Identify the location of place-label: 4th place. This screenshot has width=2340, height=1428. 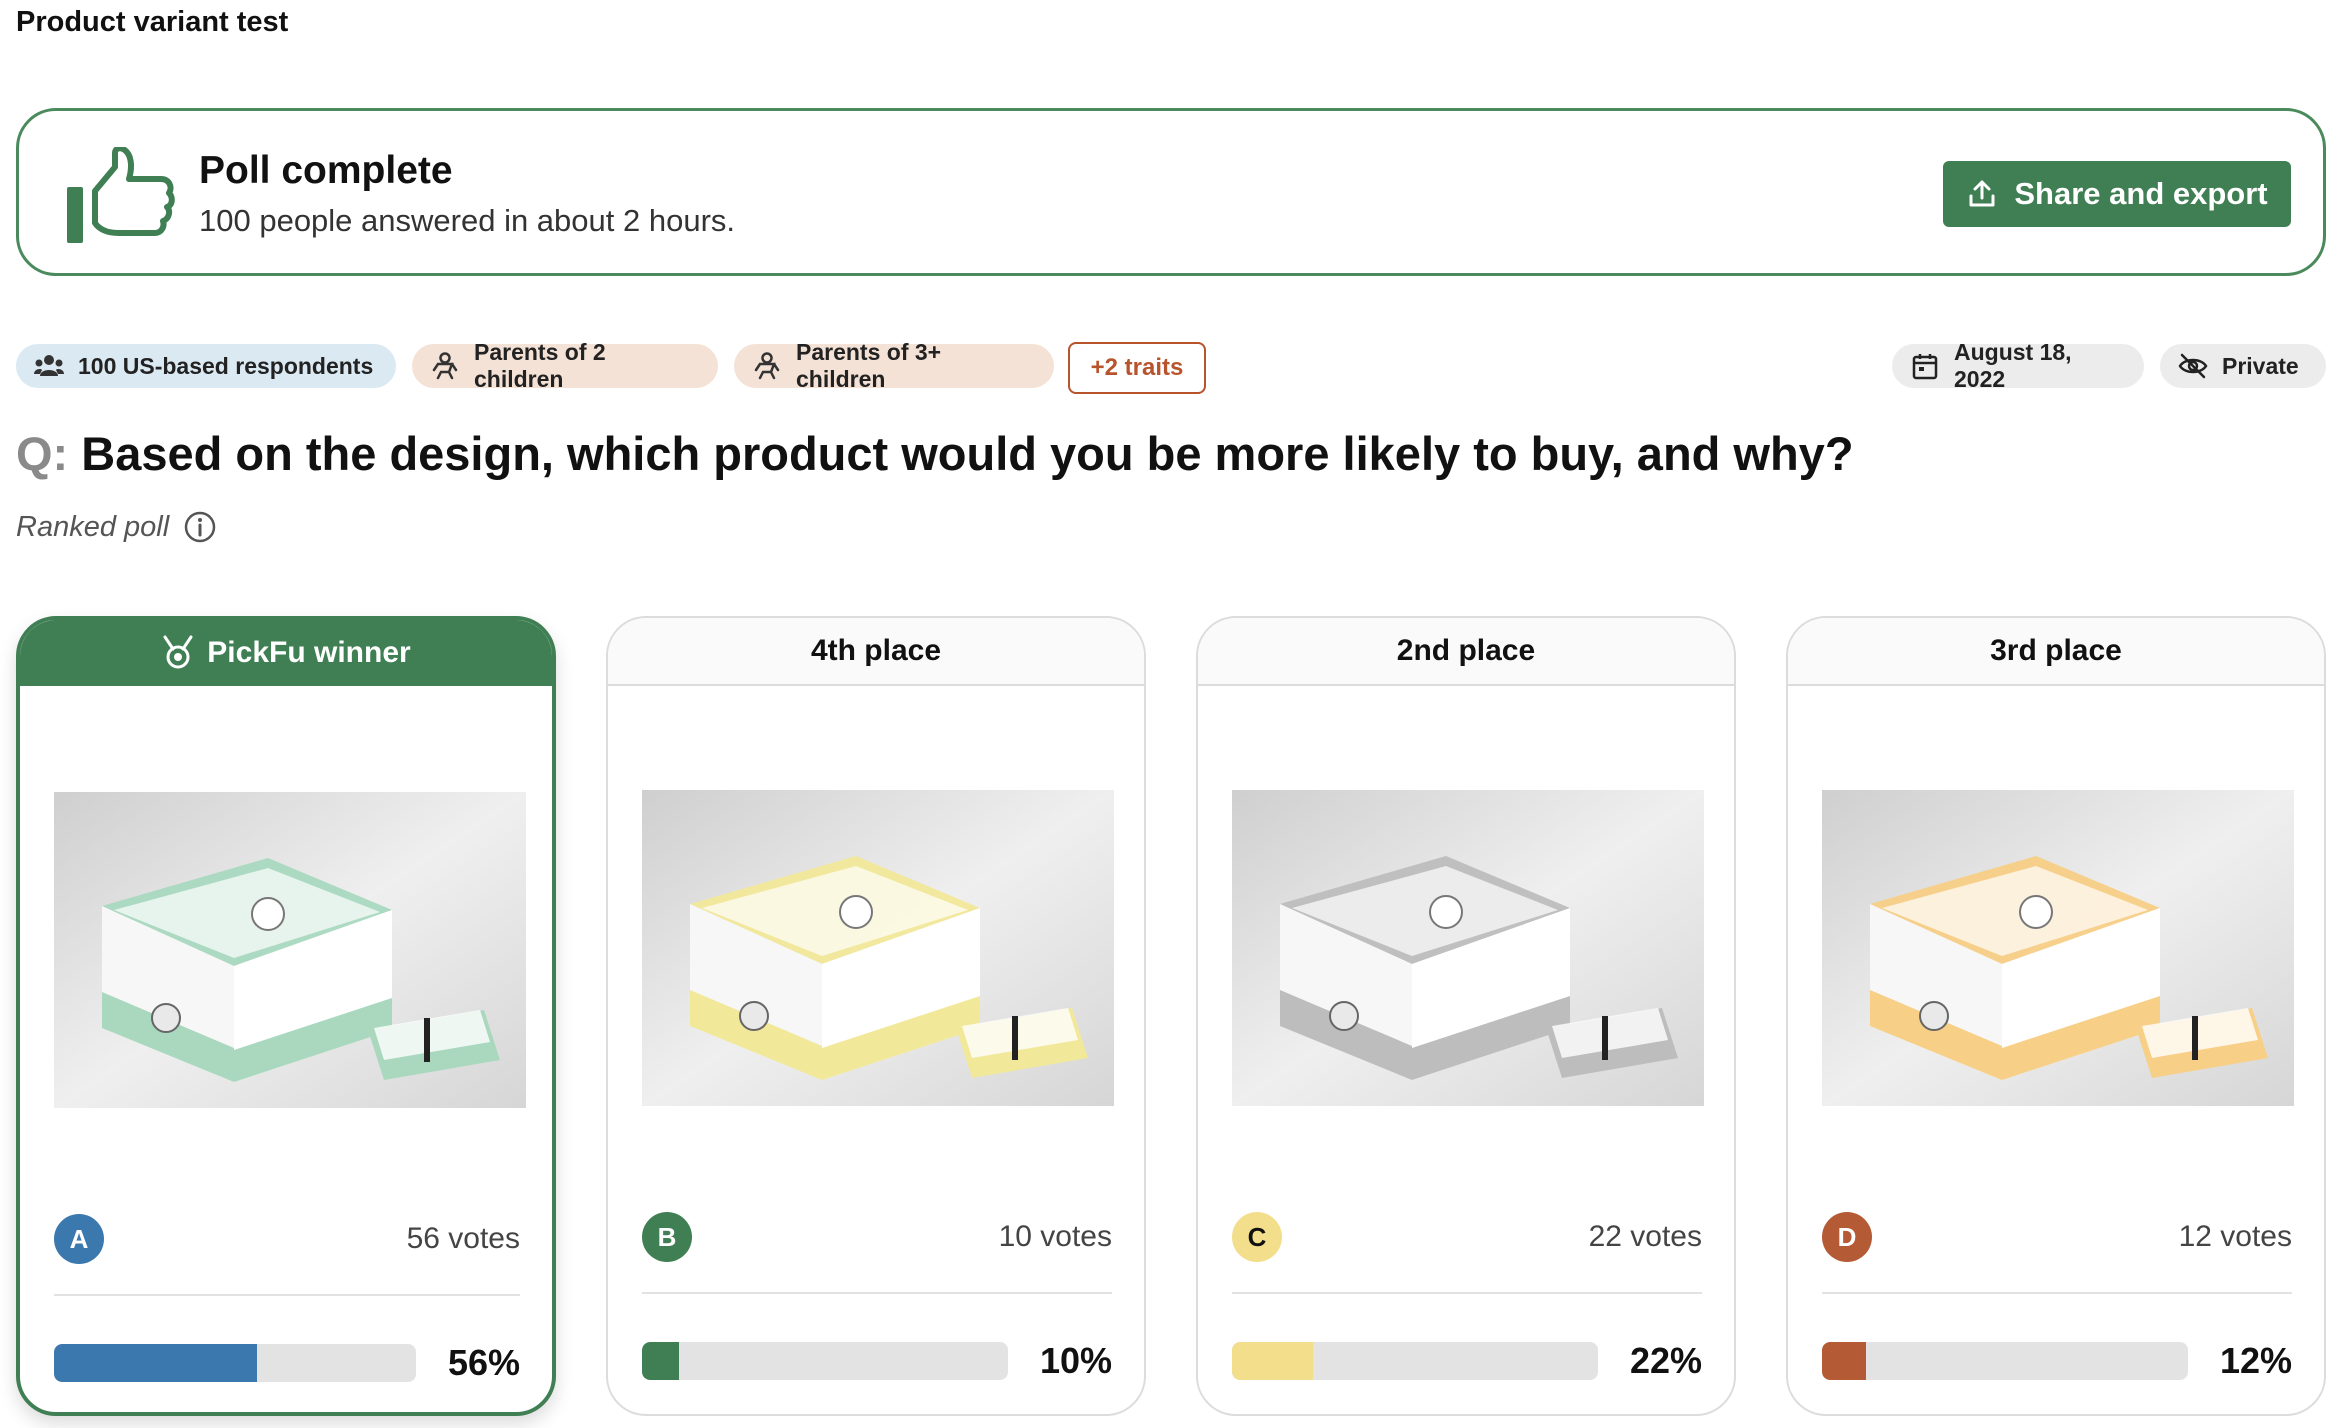
(876, 650).